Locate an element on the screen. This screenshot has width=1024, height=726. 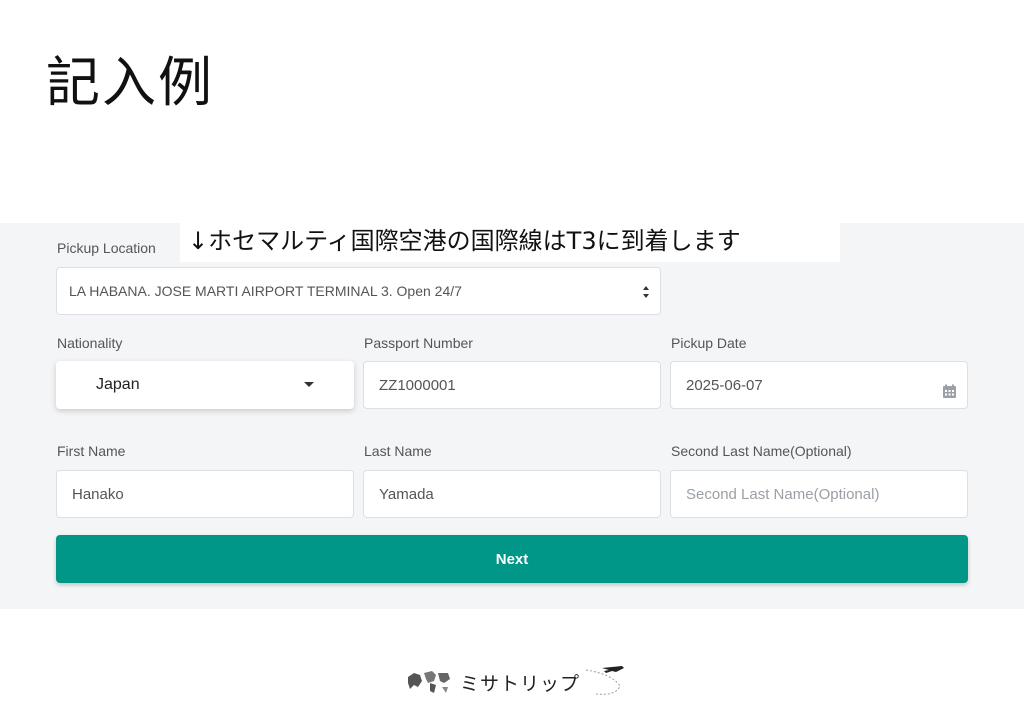
last-name-label: Last Name is located at coordinates (398, 451).